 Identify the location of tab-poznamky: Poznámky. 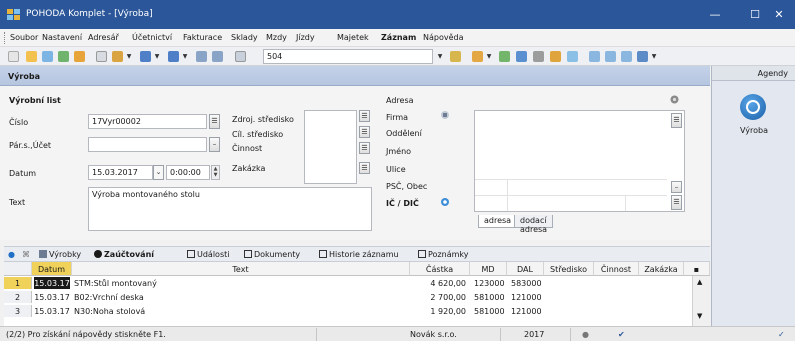
(443, 254).